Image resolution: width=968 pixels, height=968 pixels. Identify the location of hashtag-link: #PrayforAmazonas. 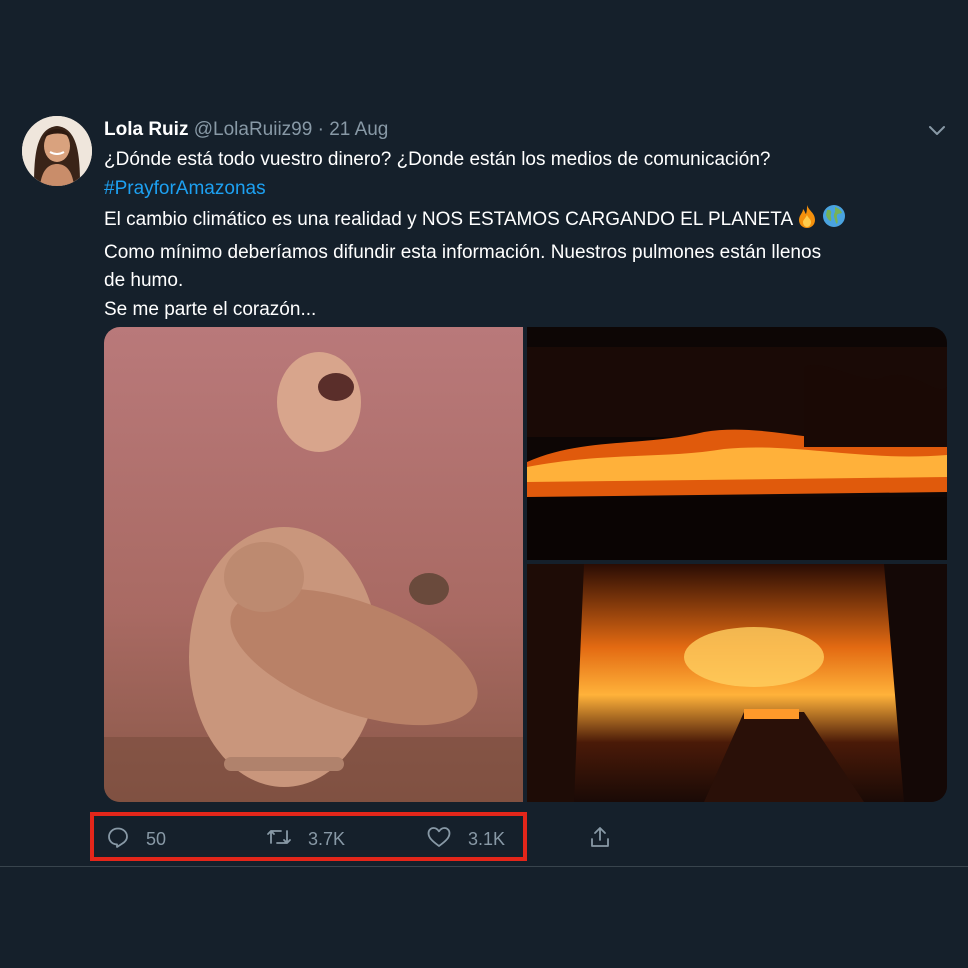
(529, 189).